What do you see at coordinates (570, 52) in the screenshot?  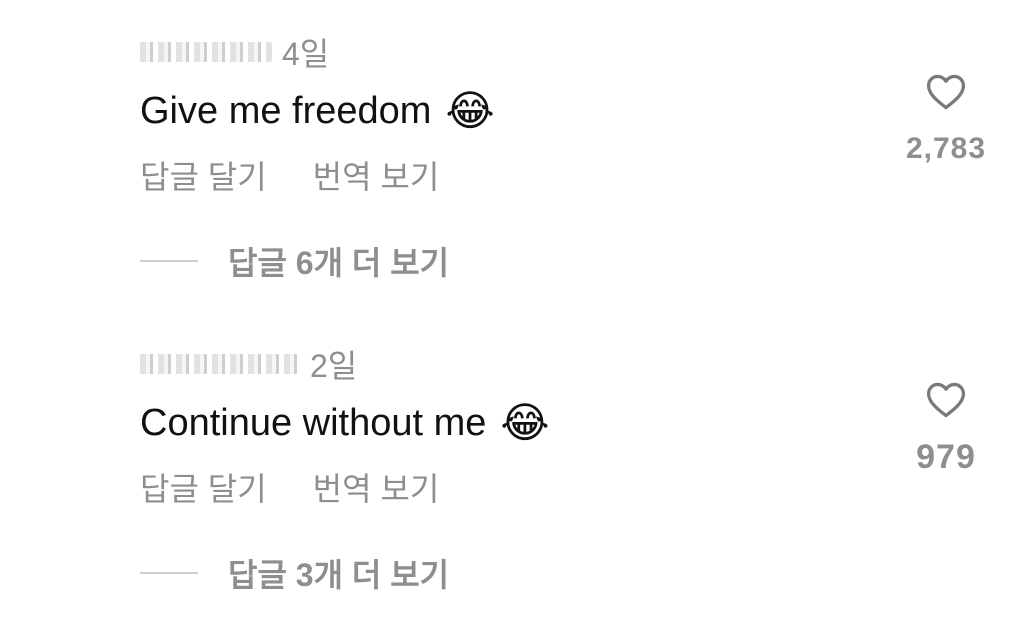 I see `comment-meta: 4일` at bounding box center [570, 52].